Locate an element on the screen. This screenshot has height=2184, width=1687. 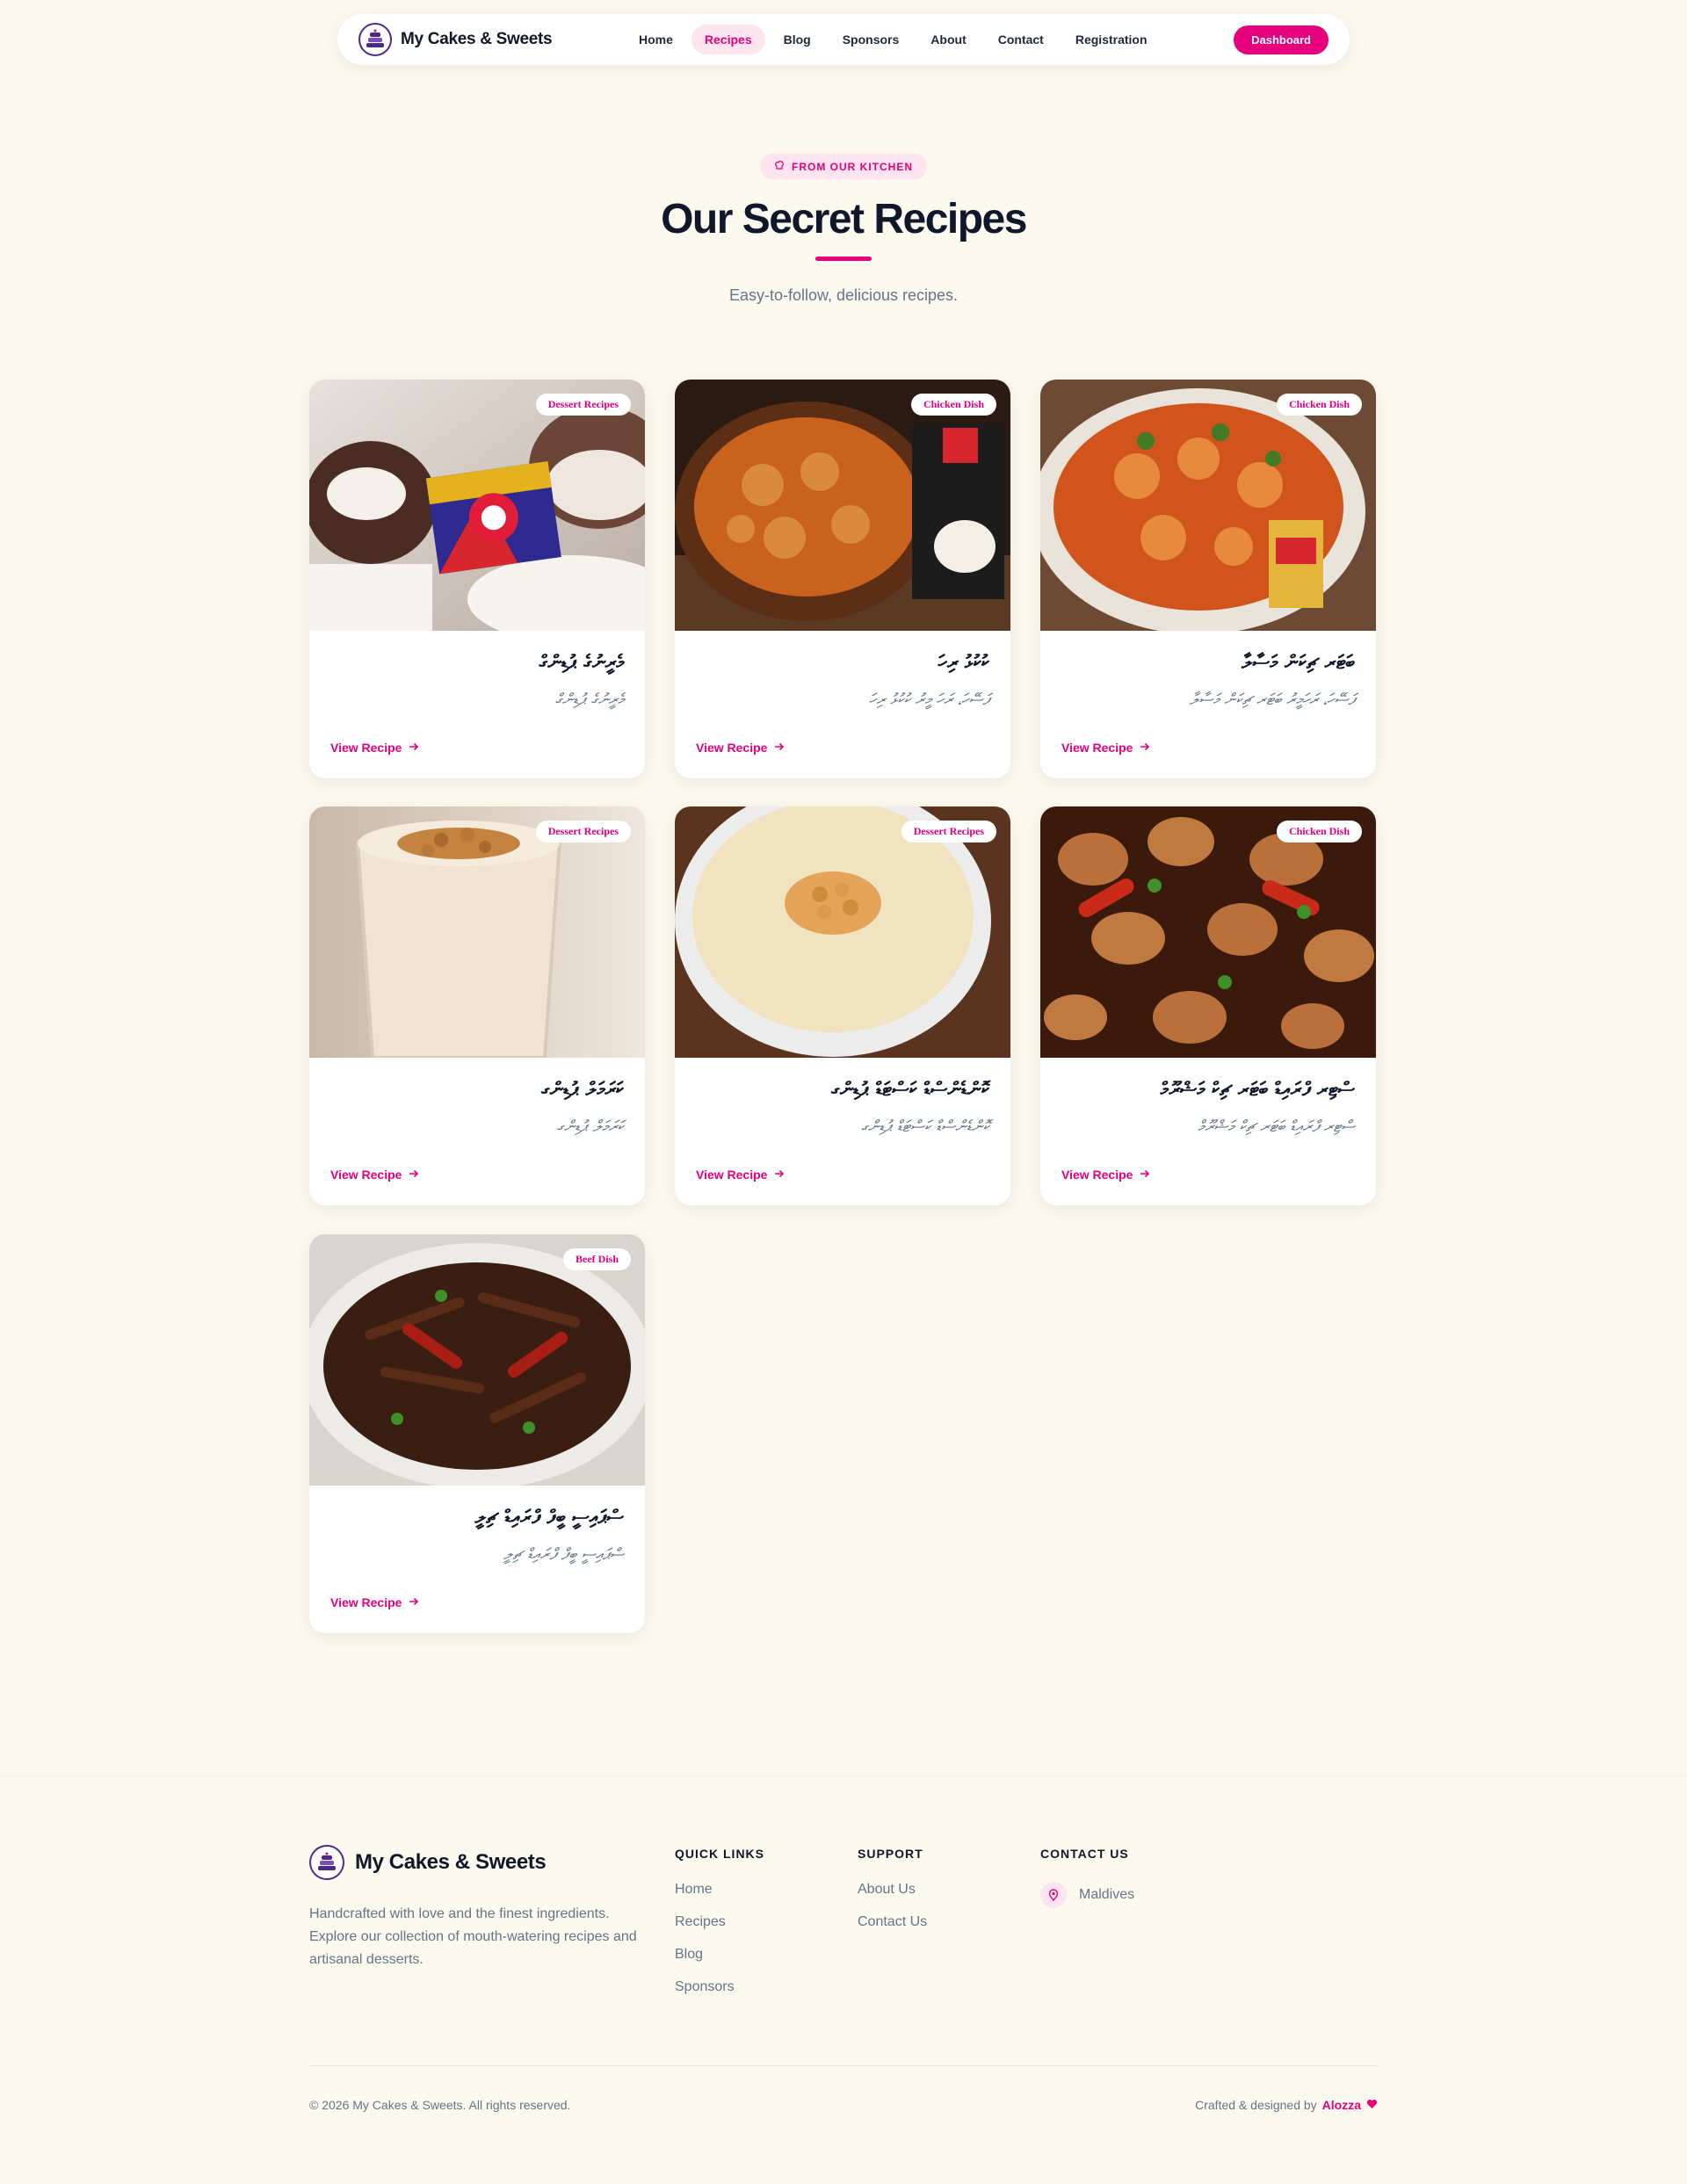
nav-link-blog: Blog is located at coordinates (797, 39).